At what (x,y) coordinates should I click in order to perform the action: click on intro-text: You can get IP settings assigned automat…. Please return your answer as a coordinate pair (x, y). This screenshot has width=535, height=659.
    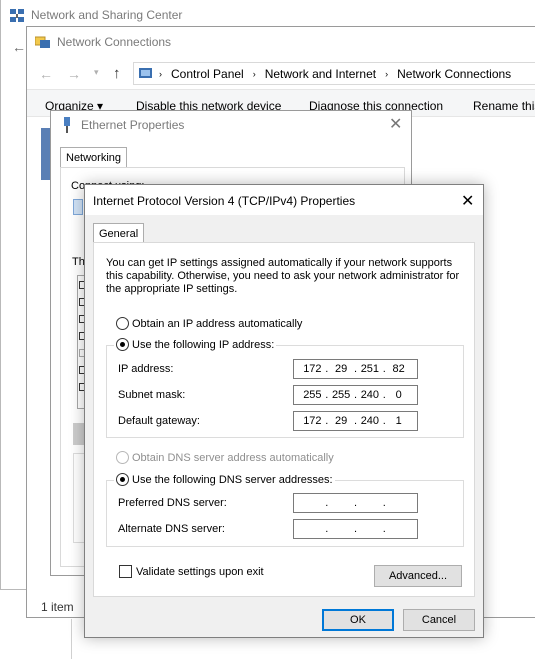
    Looking at the image, I should click on (283, 276).